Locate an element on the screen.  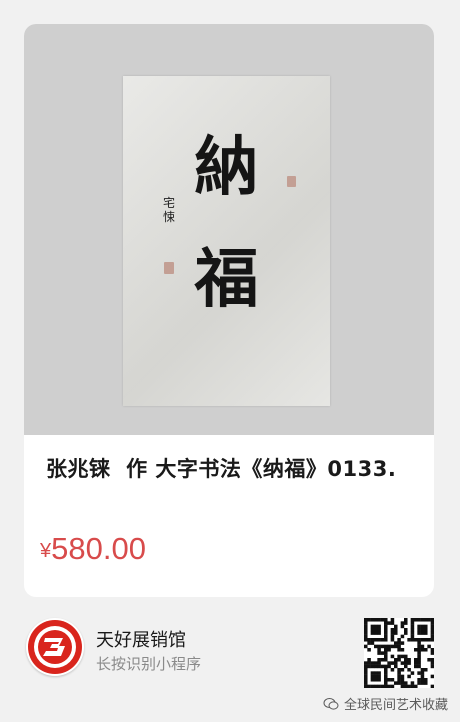
artist-signature: 宅悚 is located at coordinates (168, 210).